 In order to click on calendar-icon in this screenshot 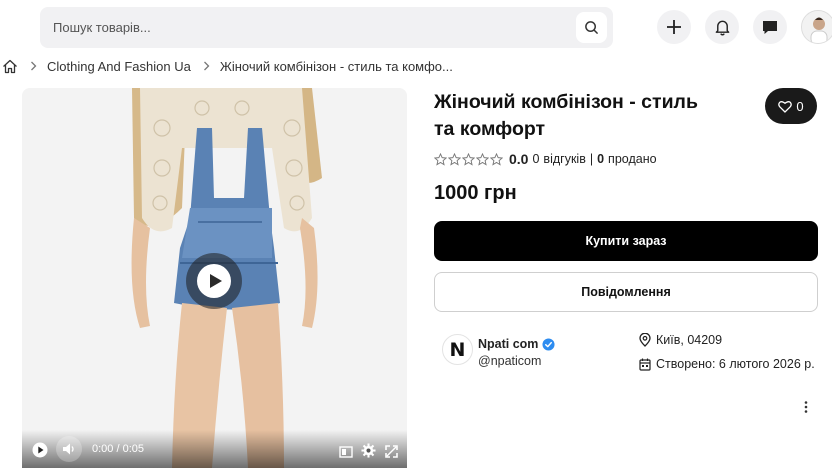, I will do `click(645, 364)`.